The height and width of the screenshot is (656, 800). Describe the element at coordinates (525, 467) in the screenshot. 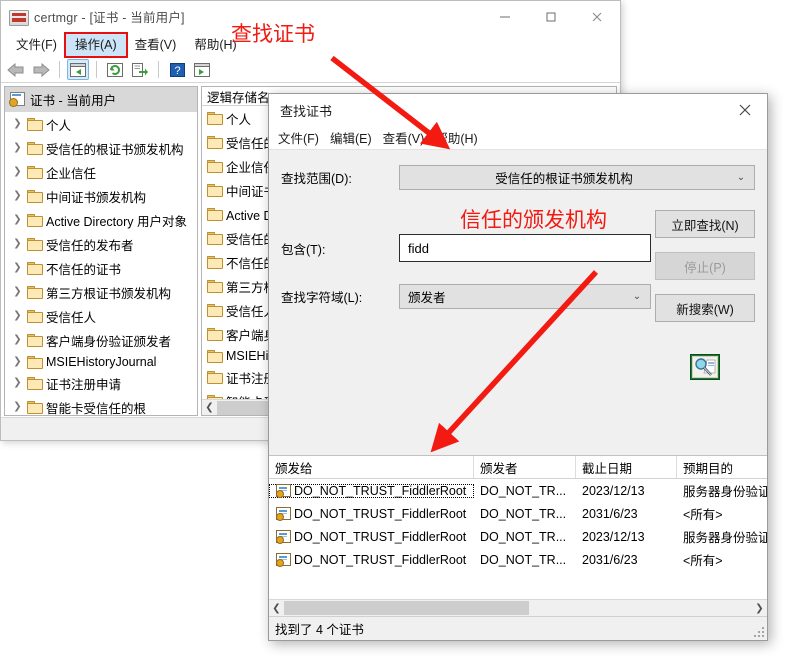

I see `column-issued-by: 颁发者` at that location.